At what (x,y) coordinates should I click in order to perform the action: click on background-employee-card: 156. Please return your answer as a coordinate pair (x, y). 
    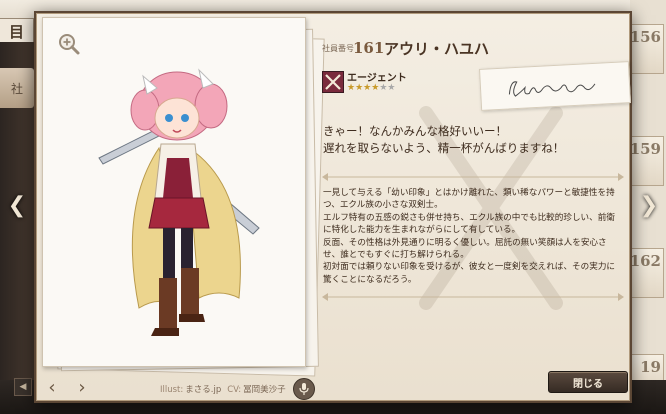
    Looking at the image, I should click on (647, 49).